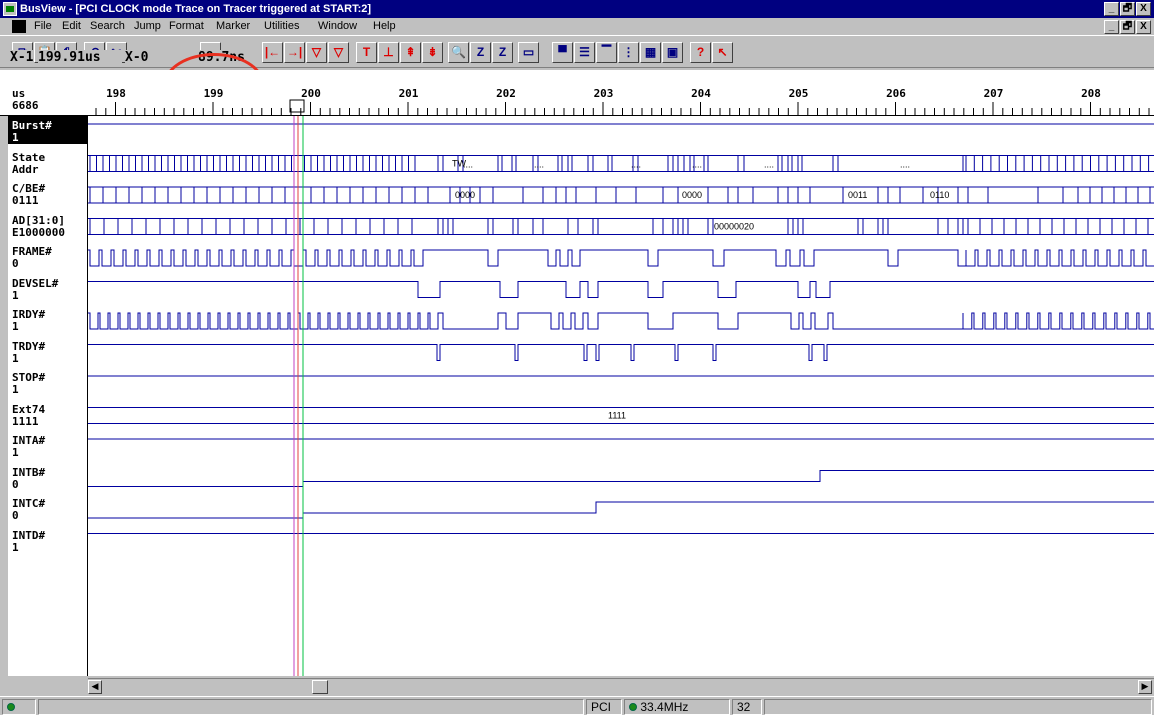 The height and width of the screenshot is (715, 1154). I want to click on window5-icon: ▦, so click(650, 52).